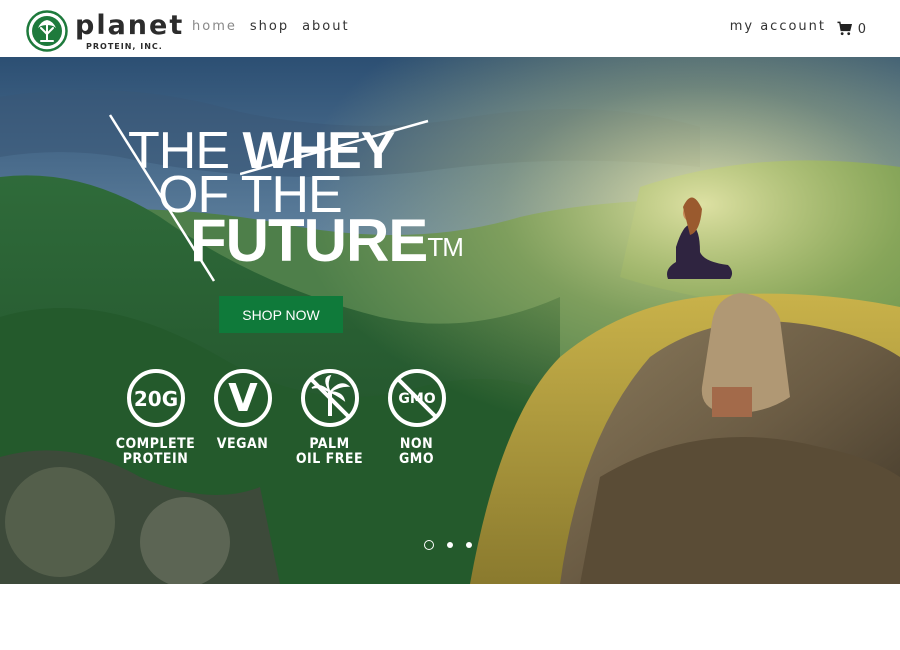 The image size is (900, 650). Describe the element at coordinates (778, 26) in the screenshot. I see `my-account-link: my account` at that location.